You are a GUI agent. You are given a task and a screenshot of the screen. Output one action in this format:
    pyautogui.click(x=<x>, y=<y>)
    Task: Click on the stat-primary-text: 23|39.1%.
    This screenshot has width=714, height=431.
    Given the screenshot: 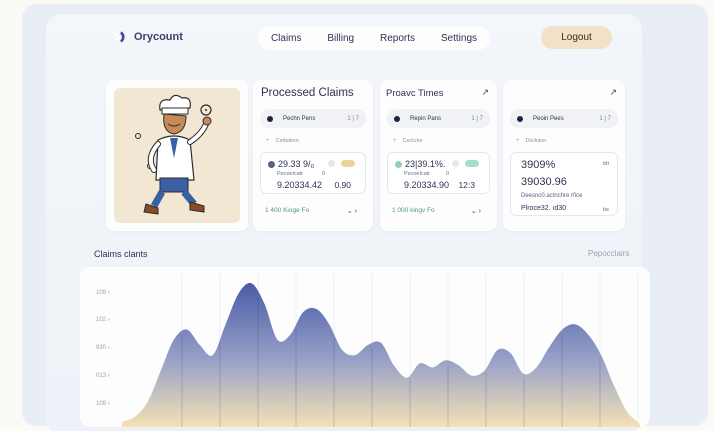 What is the action you would take?
    pyautogui.click(x=425, y=164)
    